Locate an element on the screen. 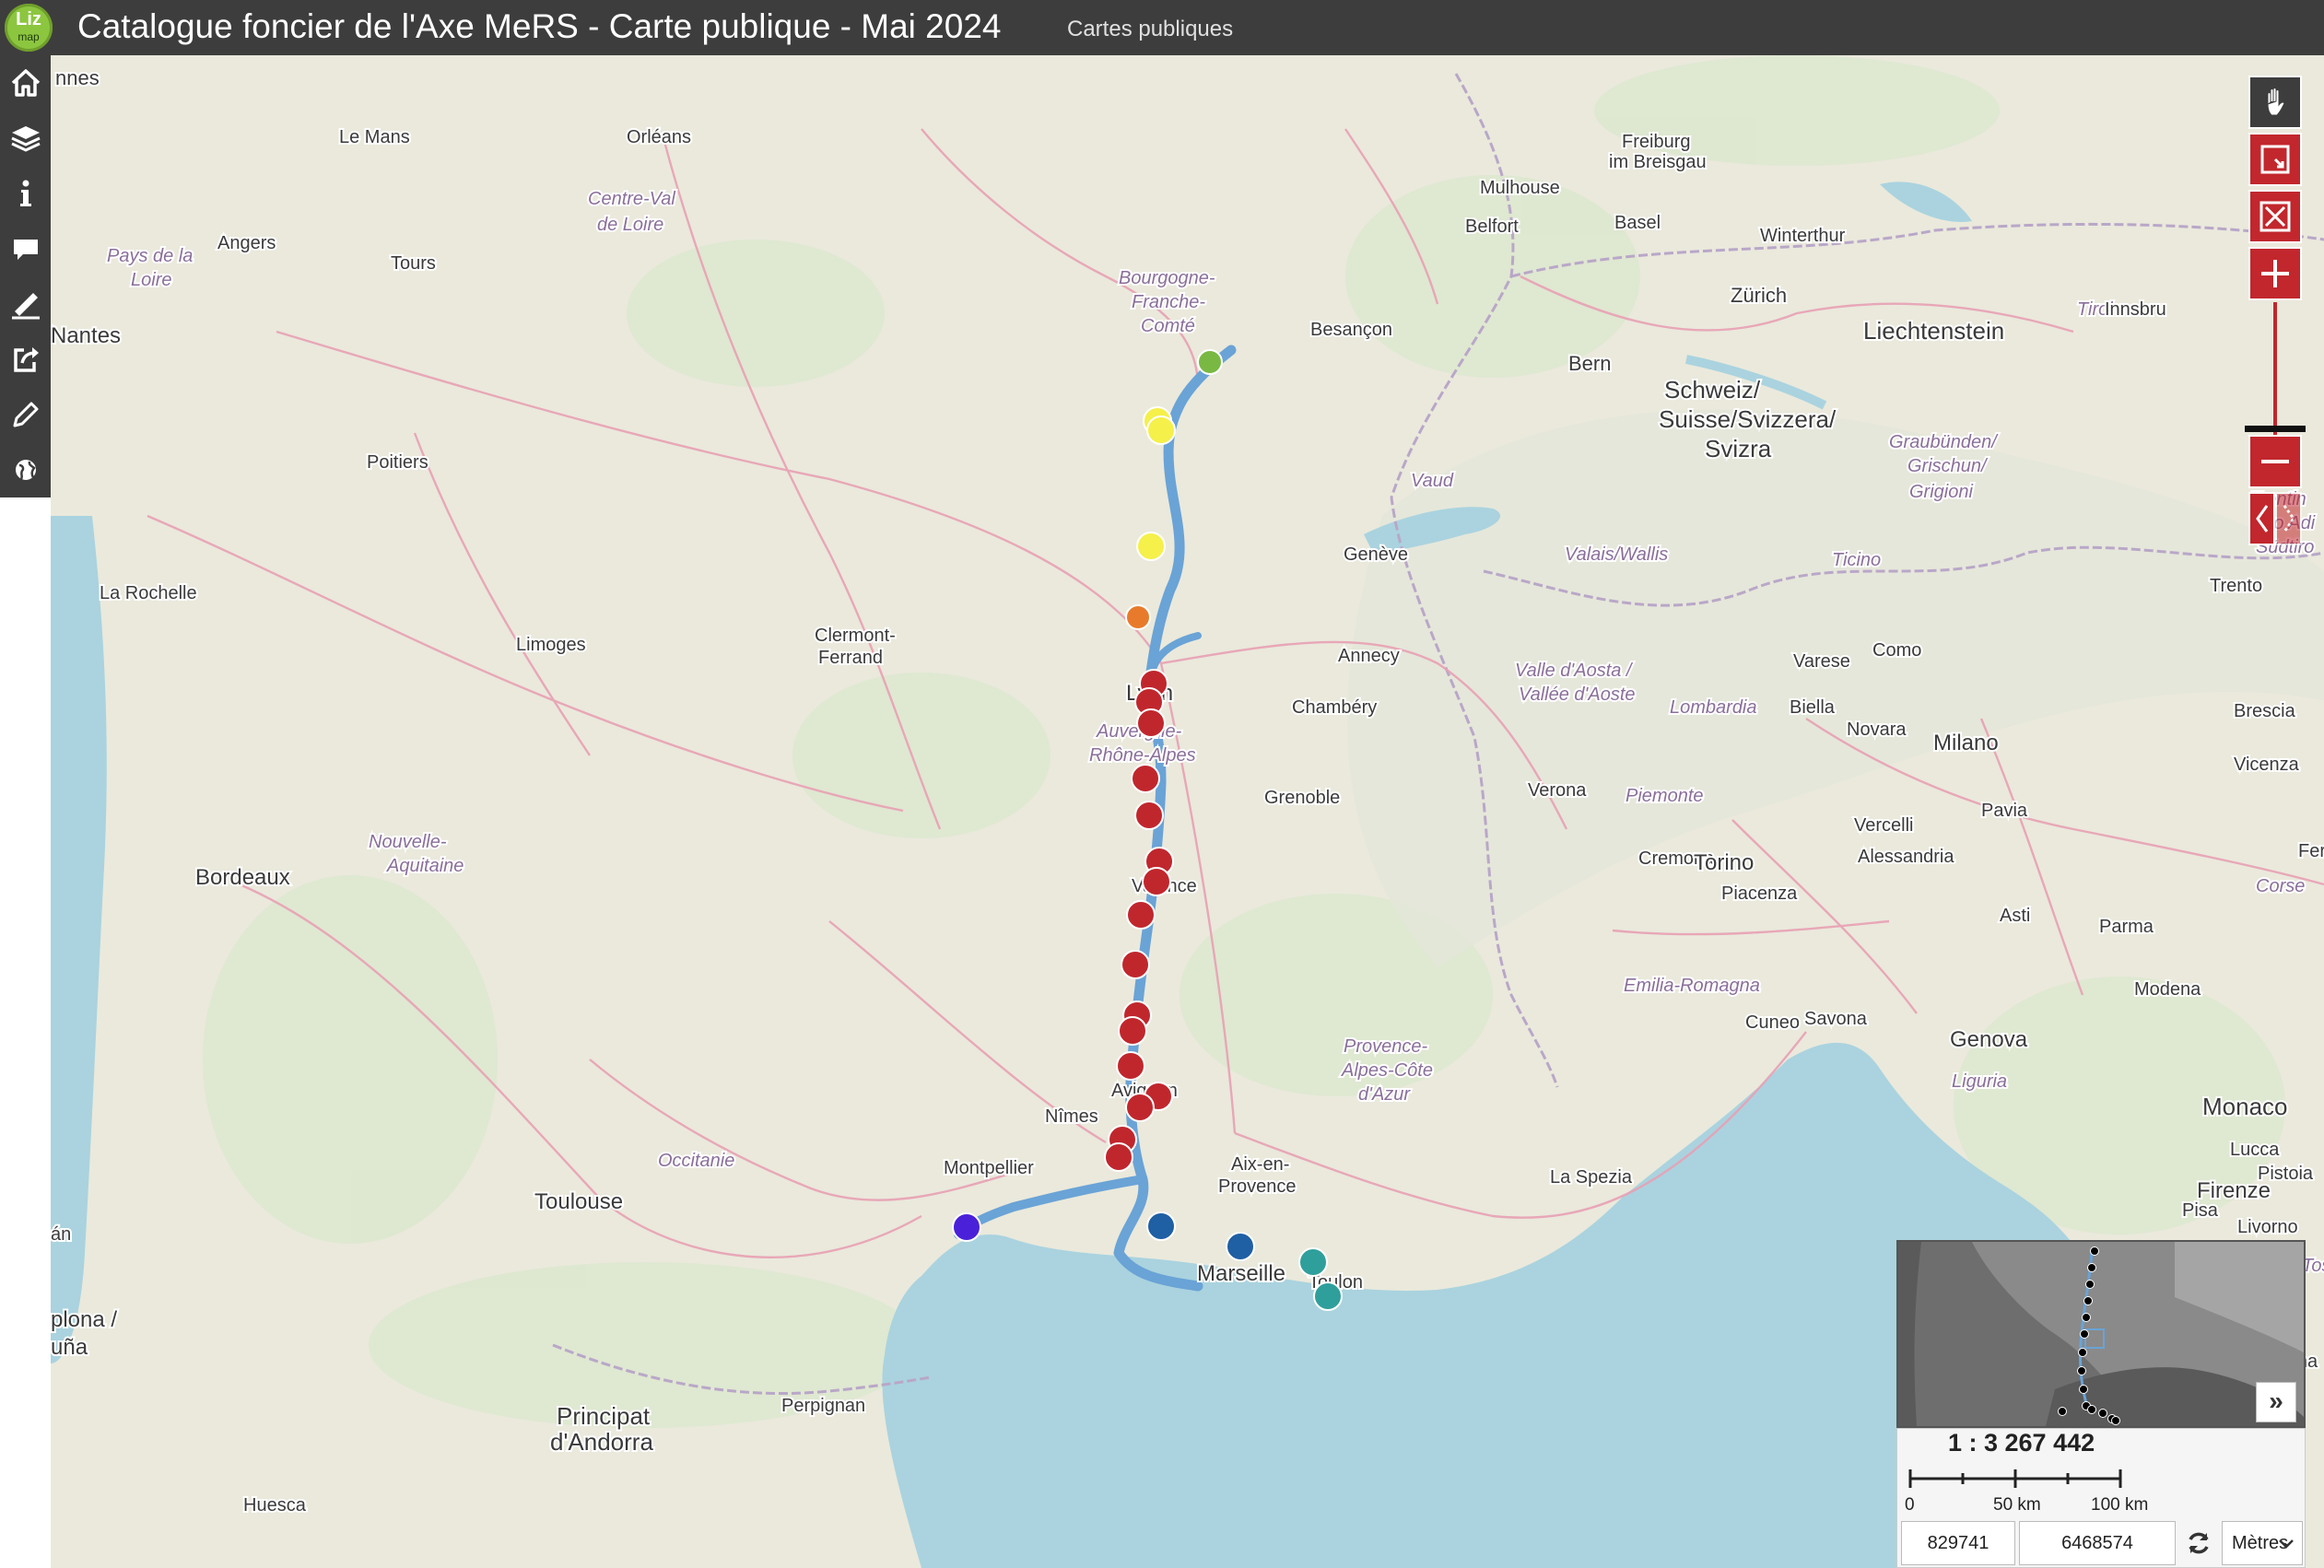  coordinate-y: 6468574 is located at coordinates (2097, 1543).